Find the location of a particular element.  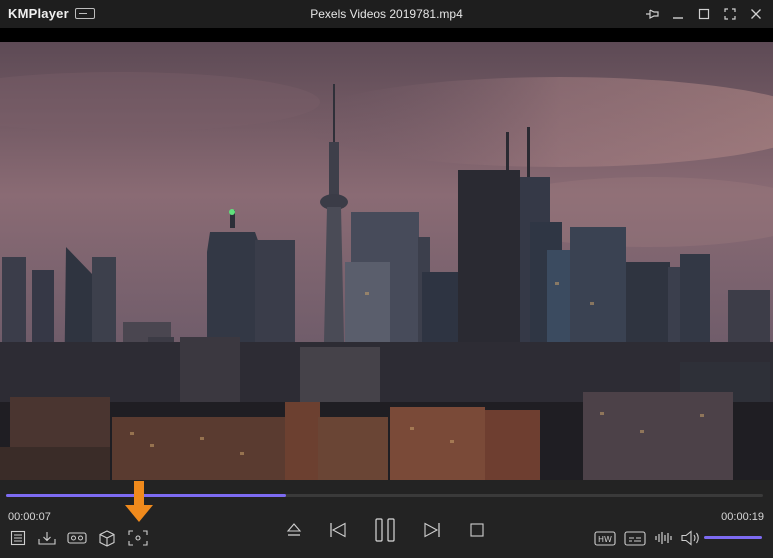

download-icon is located at coordinates (47, 538).